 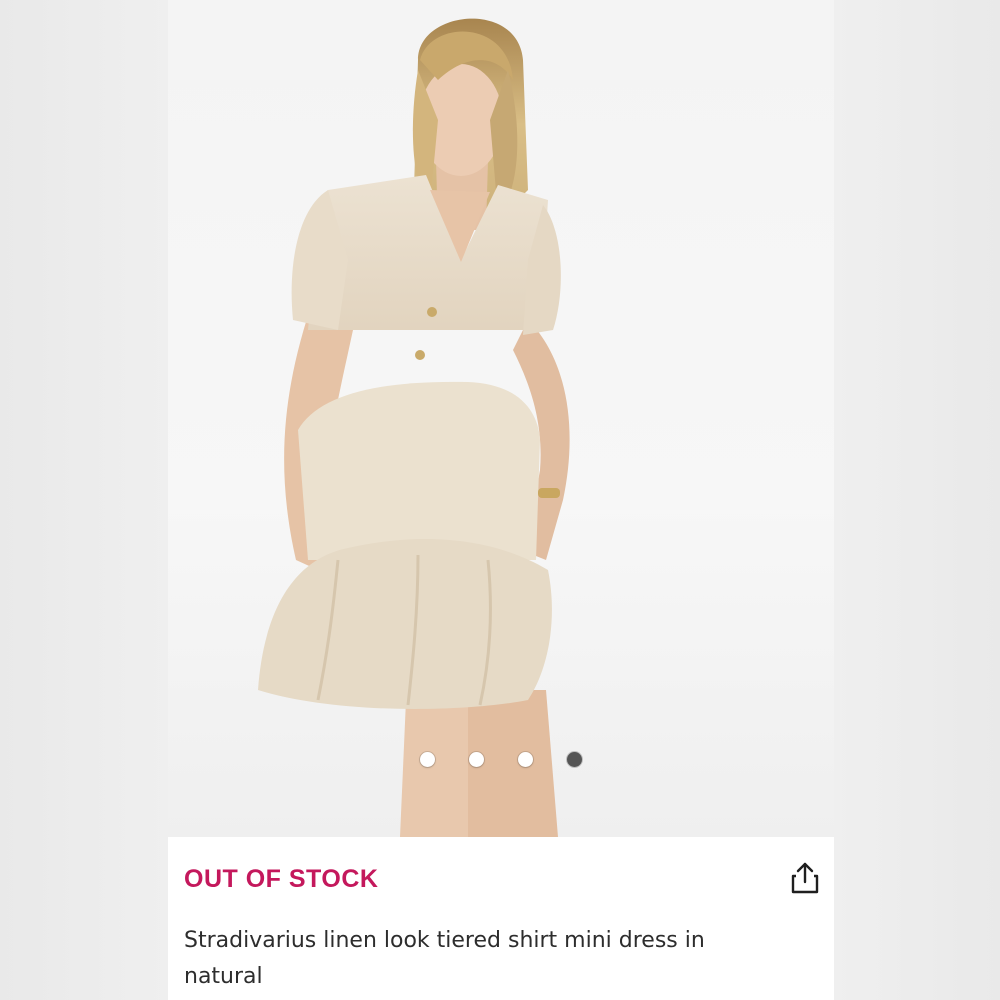 I want to click on stock-status: OUT OF STOCK, so click(x=281, y=879).